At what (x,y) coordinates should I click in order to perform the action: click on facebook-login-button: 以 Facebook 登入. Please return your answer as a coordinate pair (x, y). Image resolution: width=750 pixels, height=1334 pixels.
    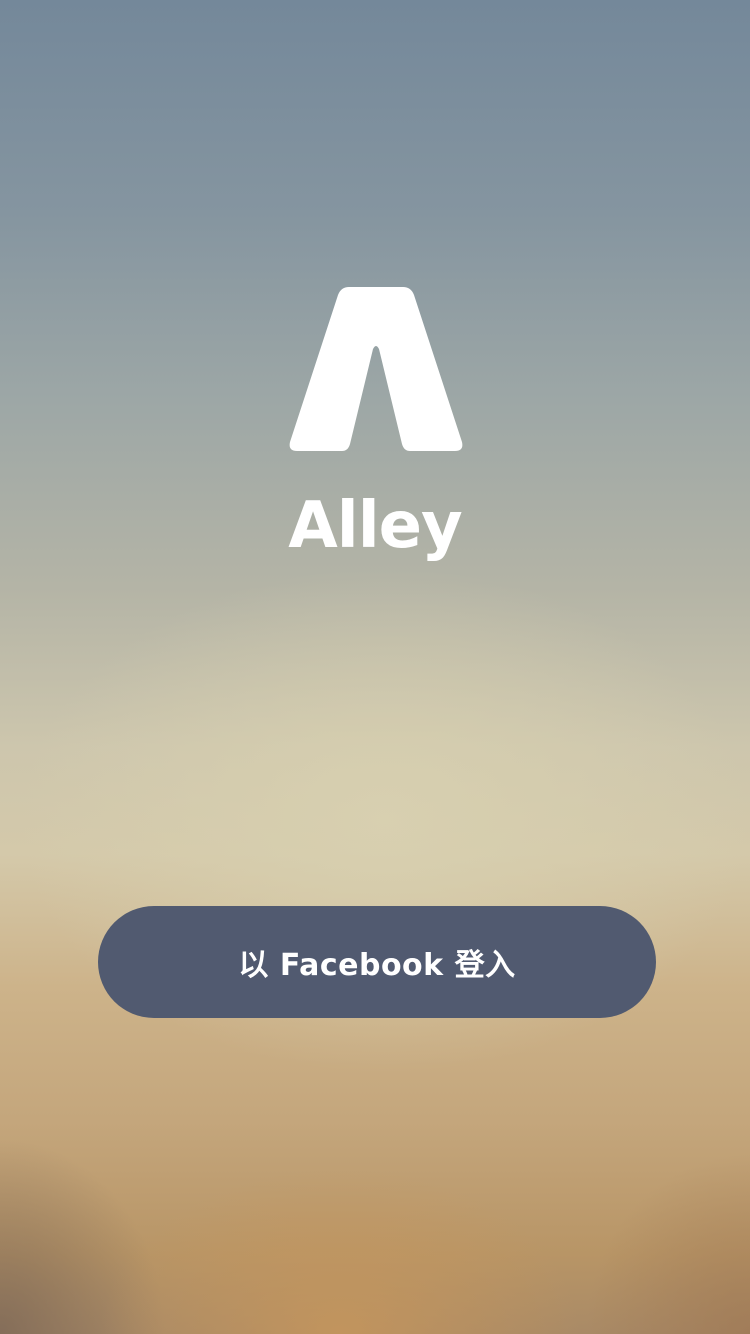
    Looking at the image, I should click on (377, 962).